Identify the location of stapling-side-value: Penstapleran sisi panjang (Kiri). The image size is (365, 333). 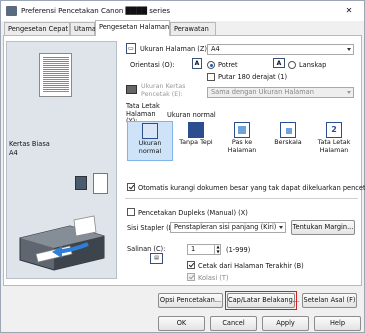
(225, 227).